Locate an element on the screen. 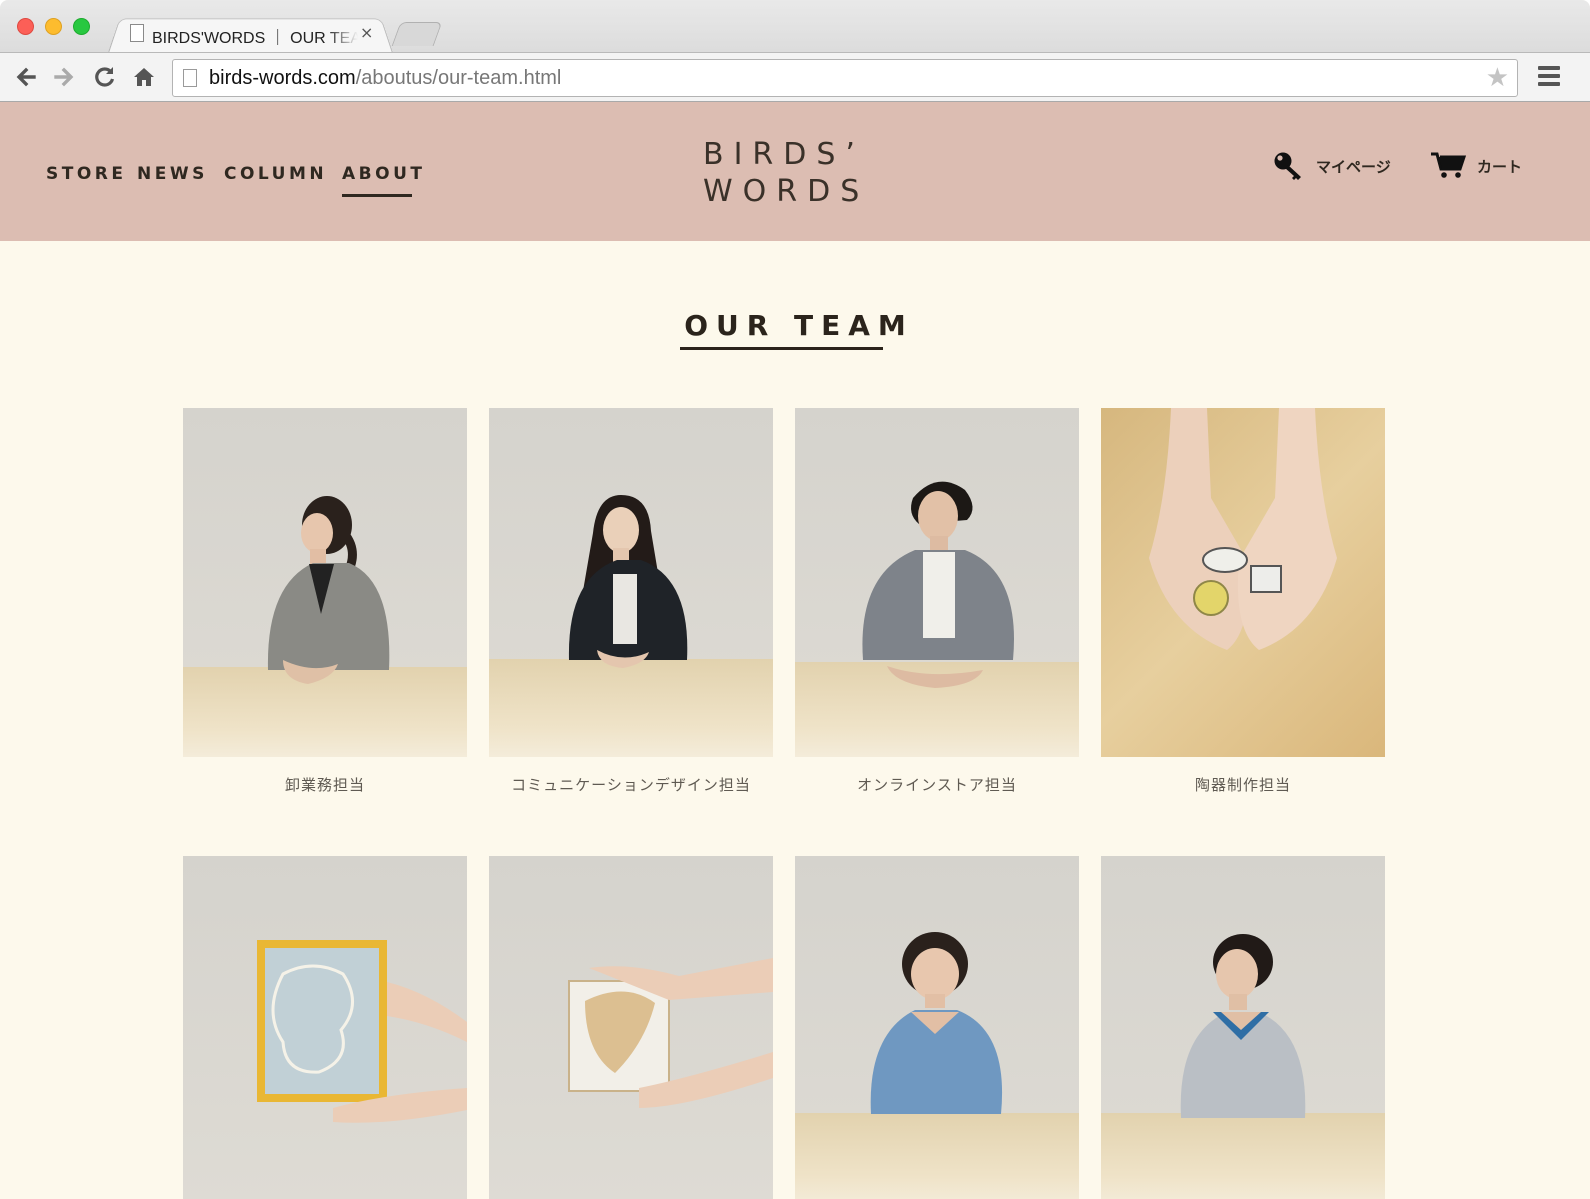 The image size is (1590, 1199). team-caption: 卸業務担当 is located at coordinates (324, 785).